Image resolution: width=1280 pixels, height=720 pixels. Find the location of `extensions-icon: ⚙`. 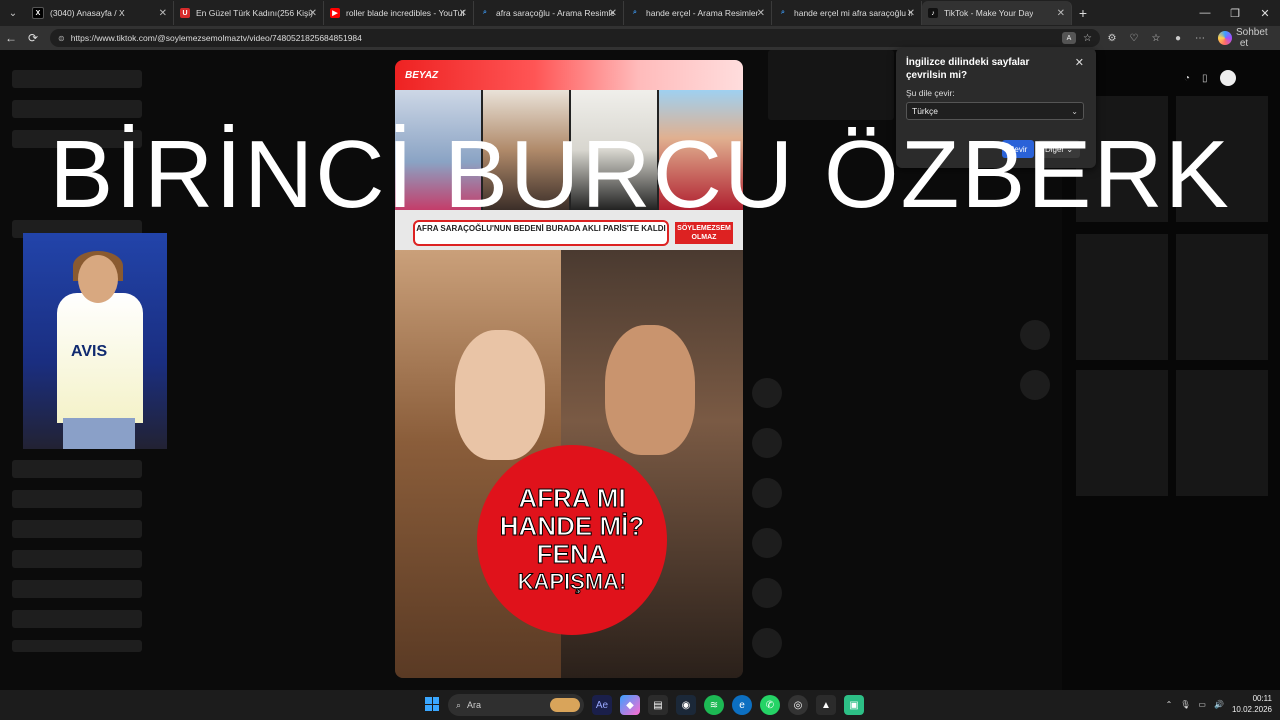

extensions-icon: ⚙ is located at coordinates (1112, 38).